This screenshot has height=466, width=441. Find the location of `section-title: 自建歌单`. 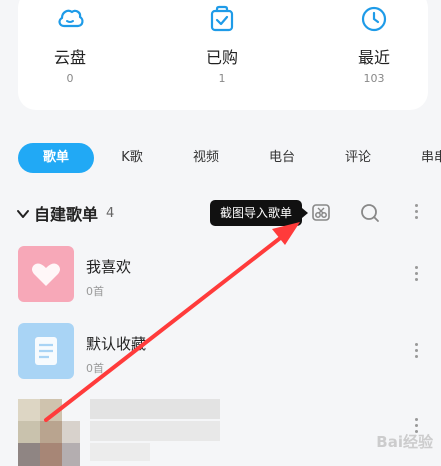

section-title: 自建歌单 is located at coordinates (66, 214).